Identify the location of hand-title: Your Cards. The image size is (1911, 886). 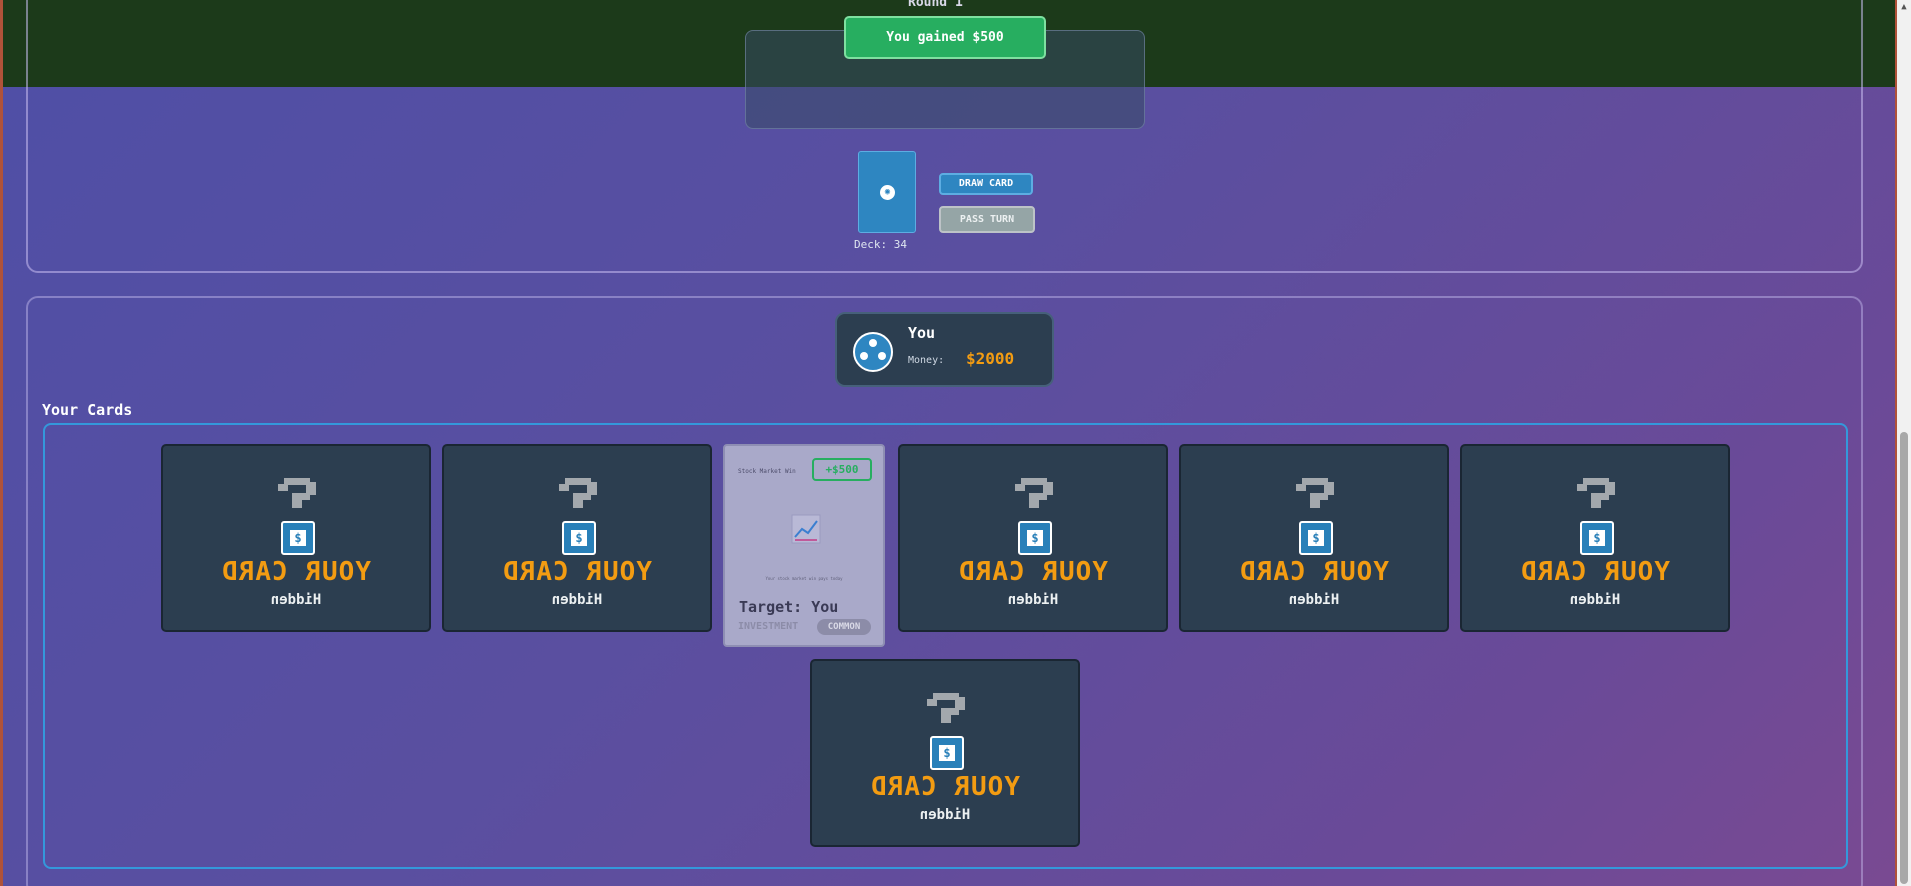
(87, 410).